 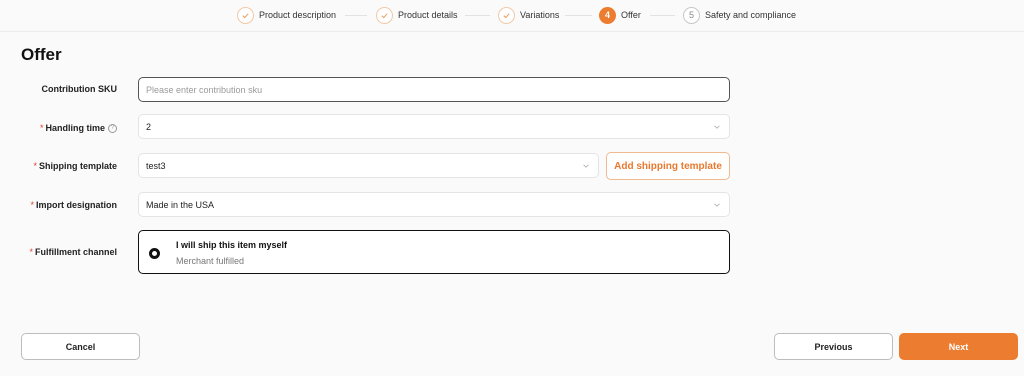 What do you see at coordinates (112, 128) in the screenshot?
I see `question-circle-icon: ?` at bounding box center [112, 128].